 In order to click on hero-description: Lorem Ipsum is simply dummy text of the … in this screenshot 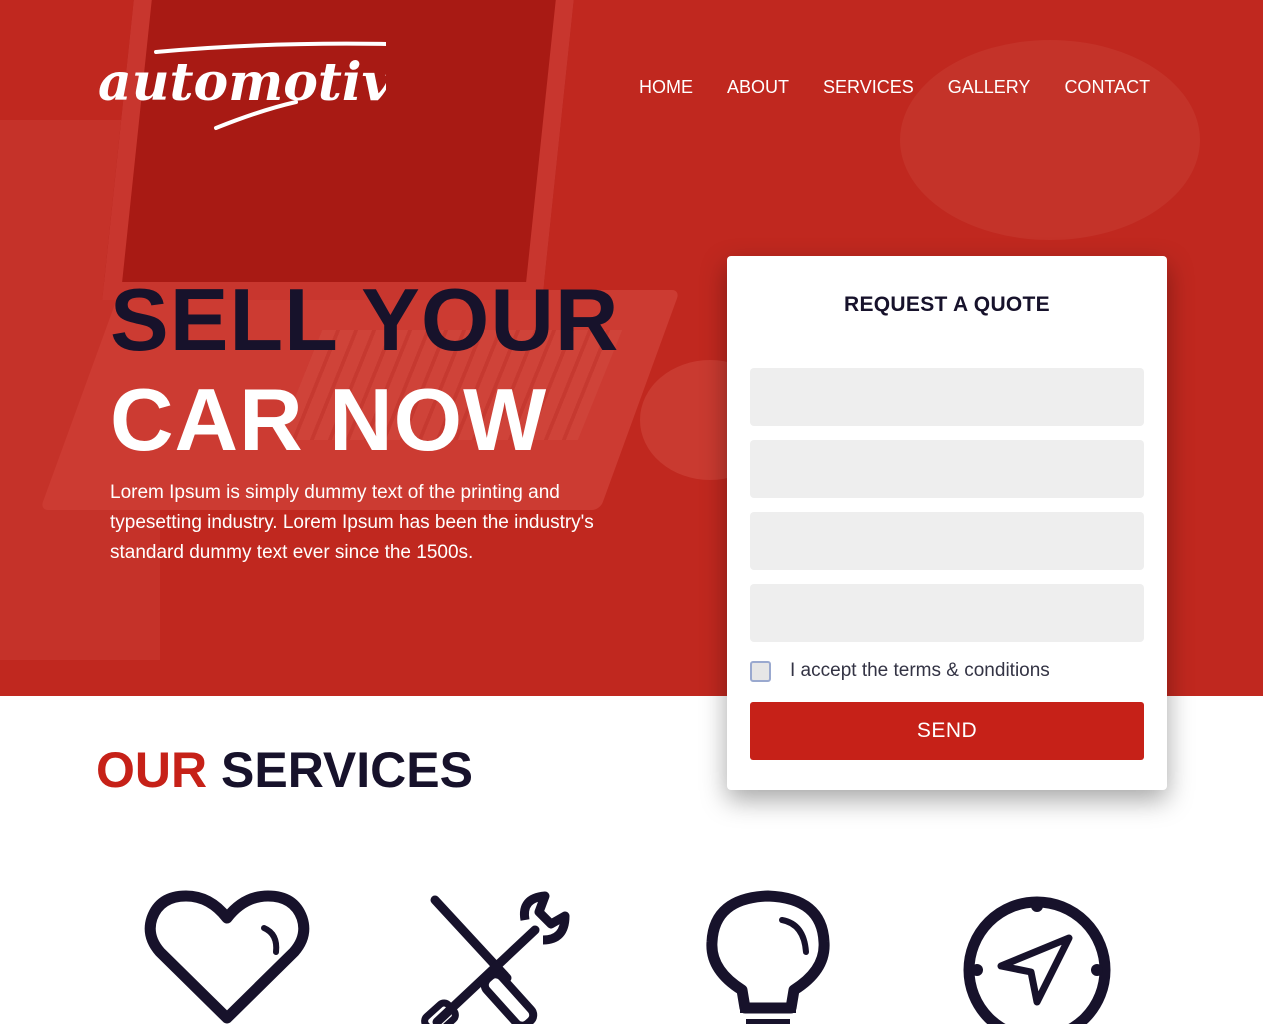, I will do `click(352, 522)`.